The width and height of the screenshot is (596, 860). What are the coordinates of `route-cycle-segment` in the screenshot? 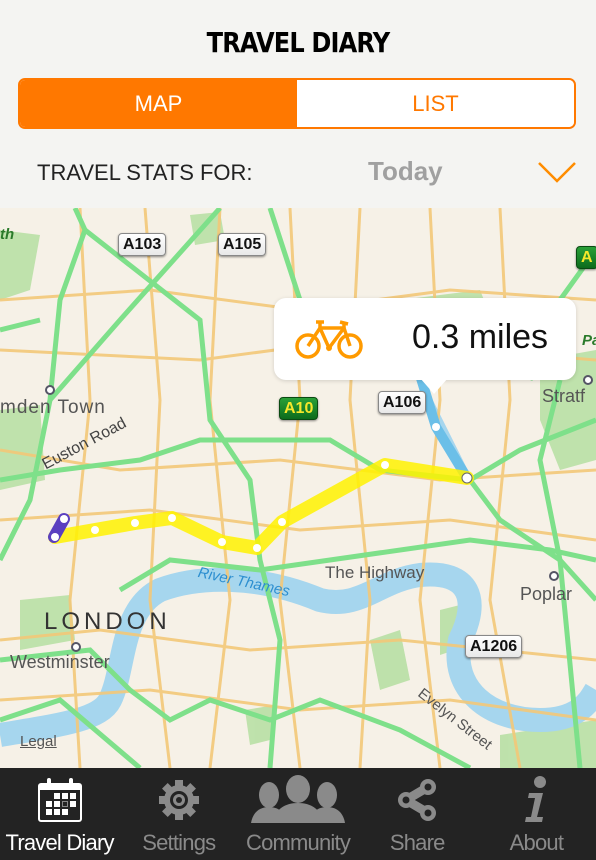 It's located at (261, 506).